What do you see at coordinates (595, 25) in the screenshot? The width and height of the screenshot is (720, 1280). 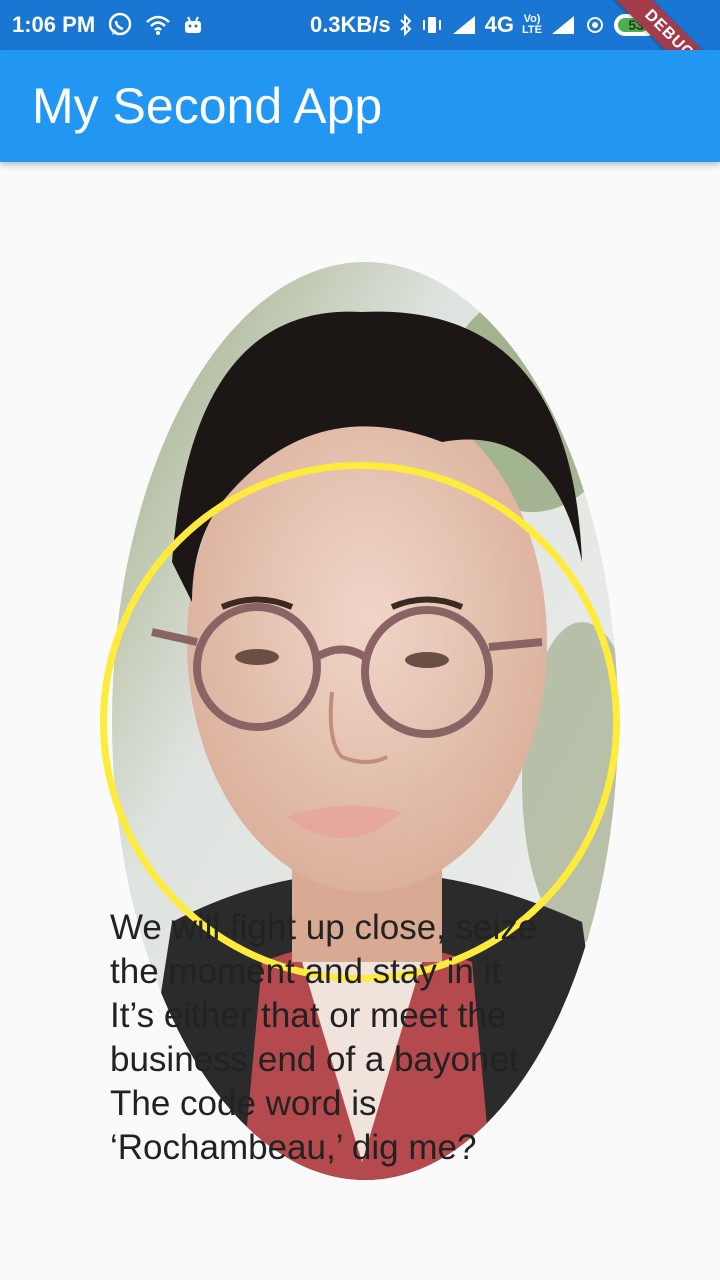 I see `hotspot-icon` at bounding box center [595, 25].